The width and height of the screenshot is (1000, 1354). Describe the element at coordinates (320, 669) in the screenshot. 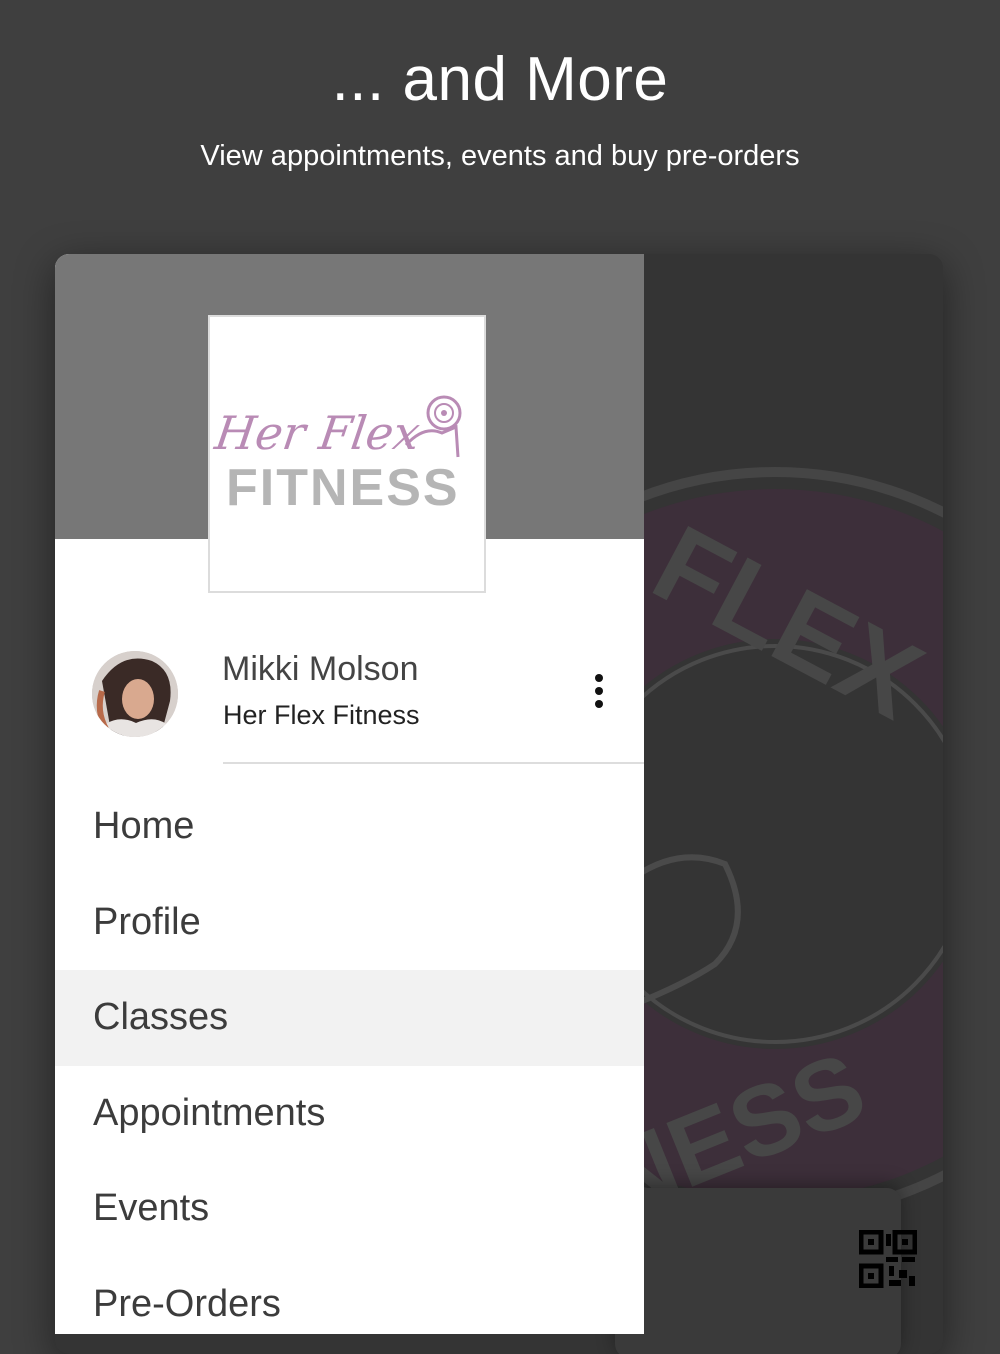

I see `user-name: Mikki Molson` at that location.